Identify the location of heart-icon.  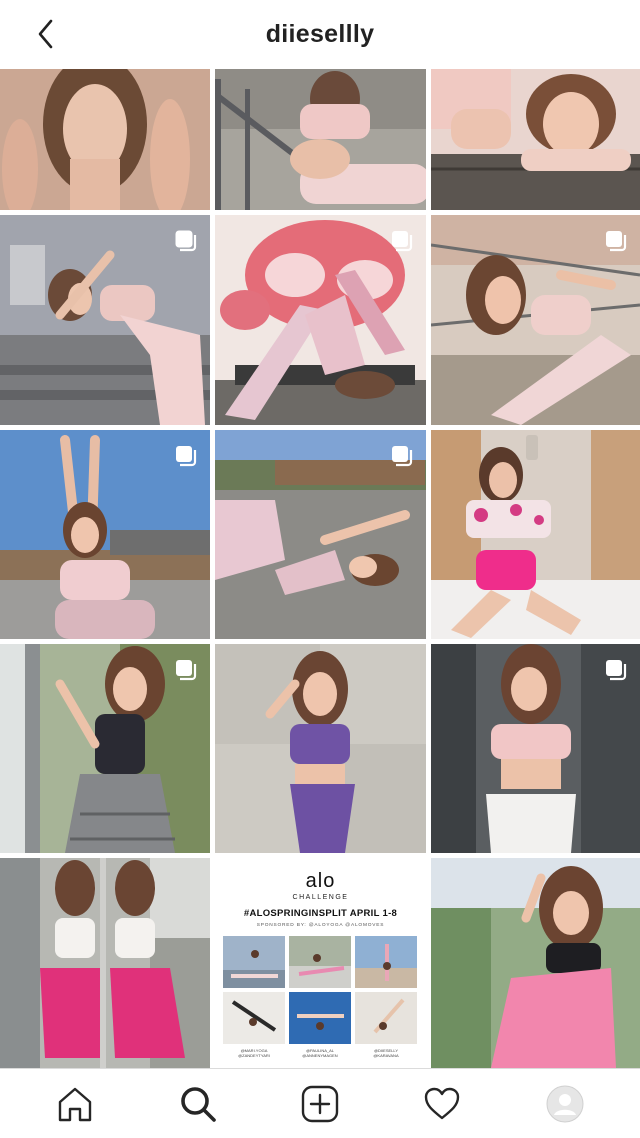
(442, 1103).